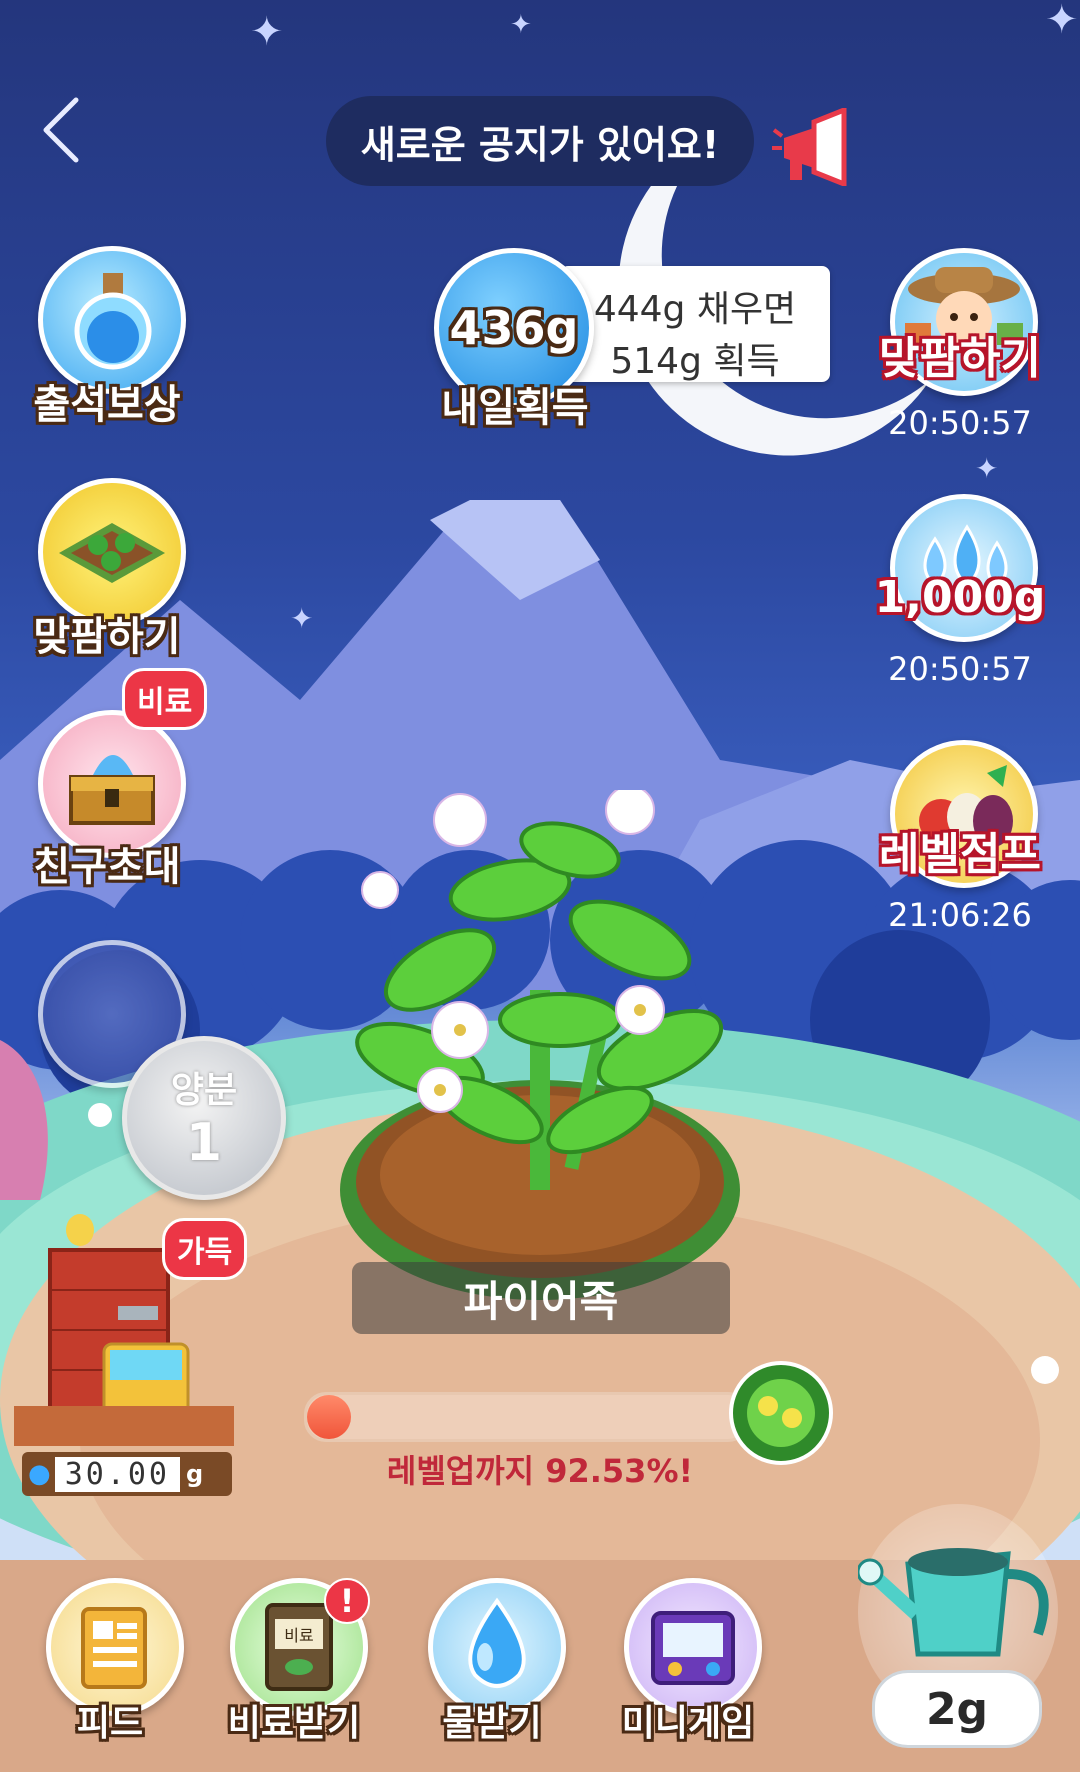 The image size is (1080, 1772). I want to click on megaphone-icon, so click(812, 147).